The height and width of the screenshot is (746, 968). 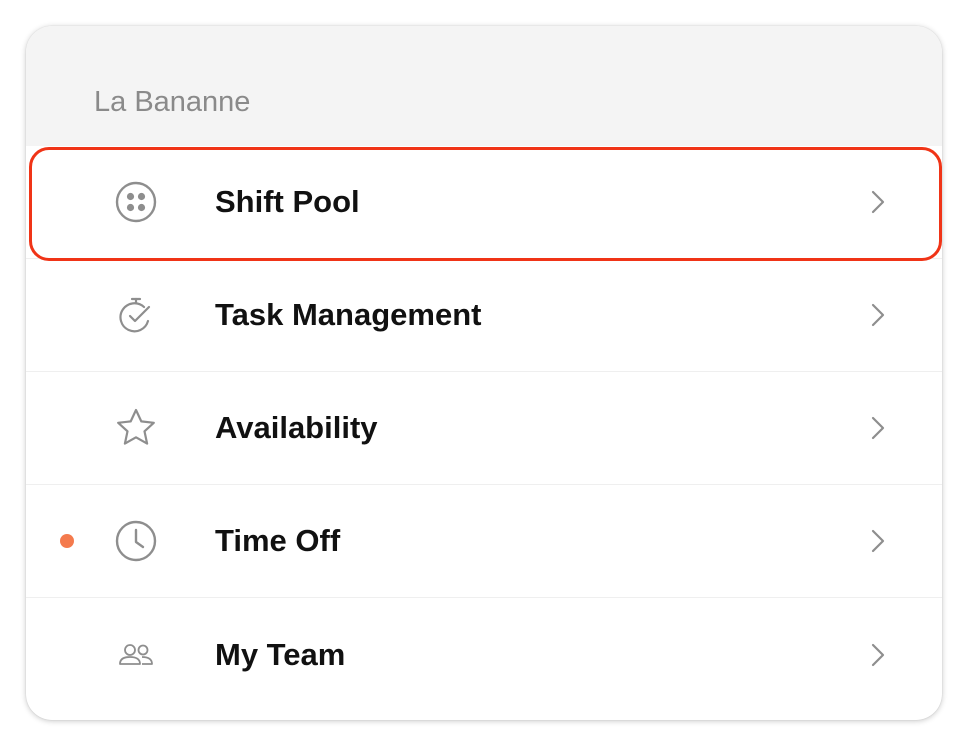 What do you see at coordinates (172, 102) in the screenshot?
I see `organization-name: La Bananne` at bounding box center [172, 102].